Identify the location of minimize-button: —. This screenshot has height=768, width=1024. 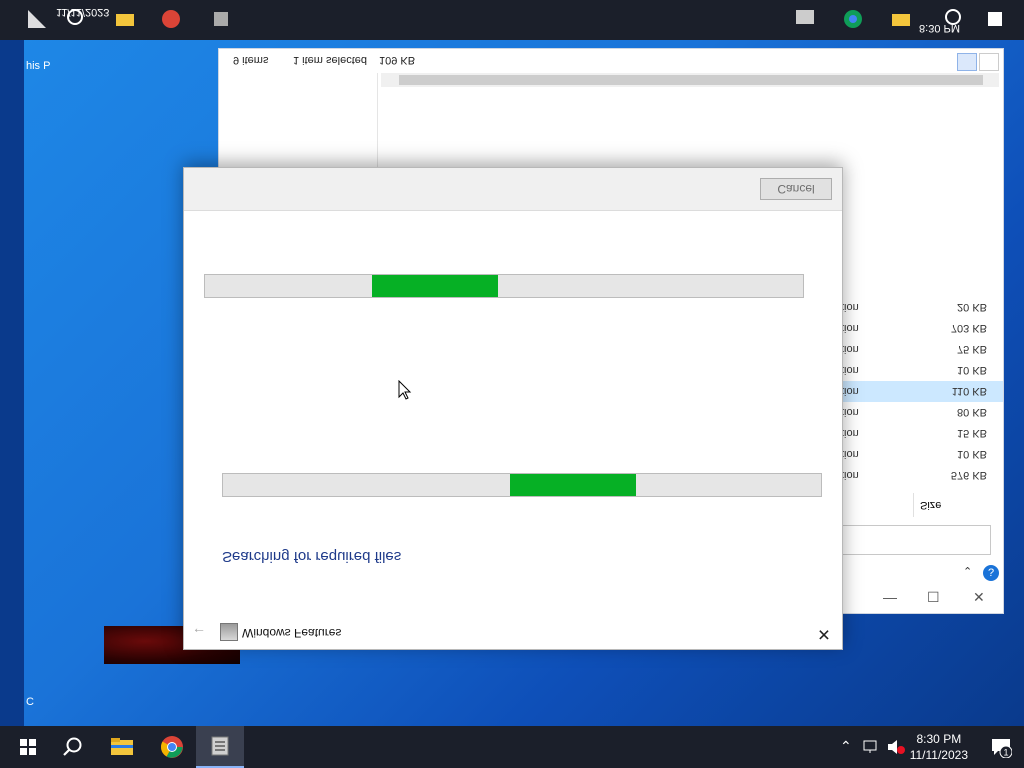
(890, 597).